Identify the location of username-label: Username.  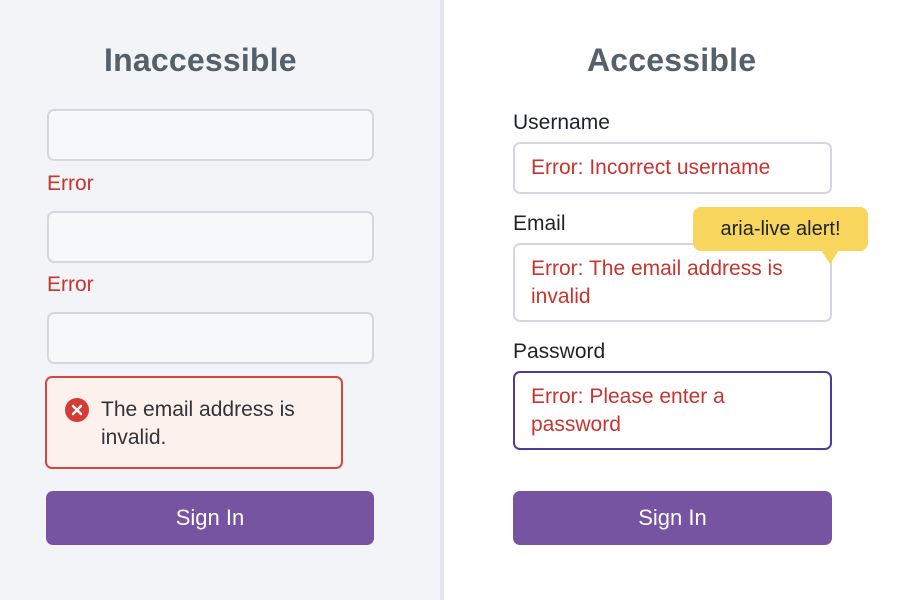
(561, 122).